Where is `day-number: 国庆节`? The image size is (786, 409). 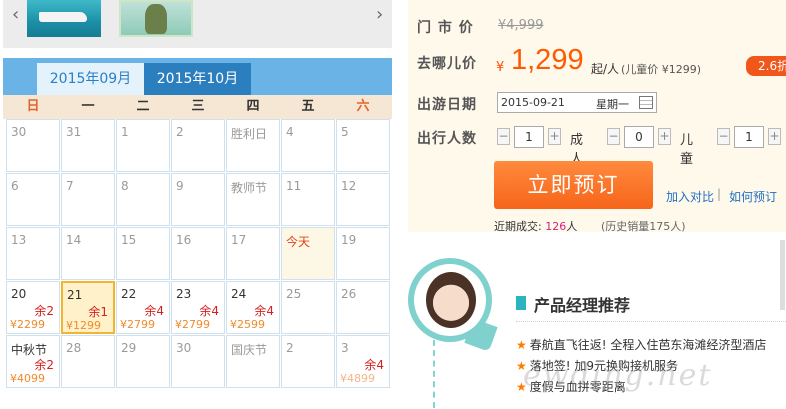
day-number: 国庆节 is located at coordinates (249, 350).